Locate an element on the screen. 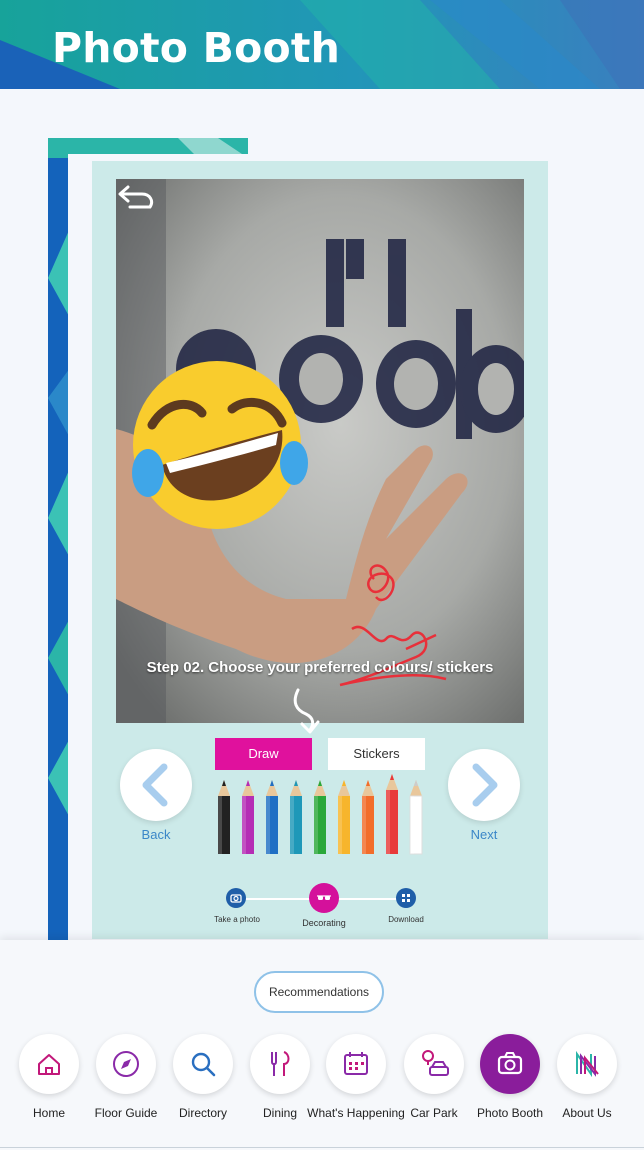 The image size is (644, 1150). nav-dining: Dining is located at coordinates (280, 1087).